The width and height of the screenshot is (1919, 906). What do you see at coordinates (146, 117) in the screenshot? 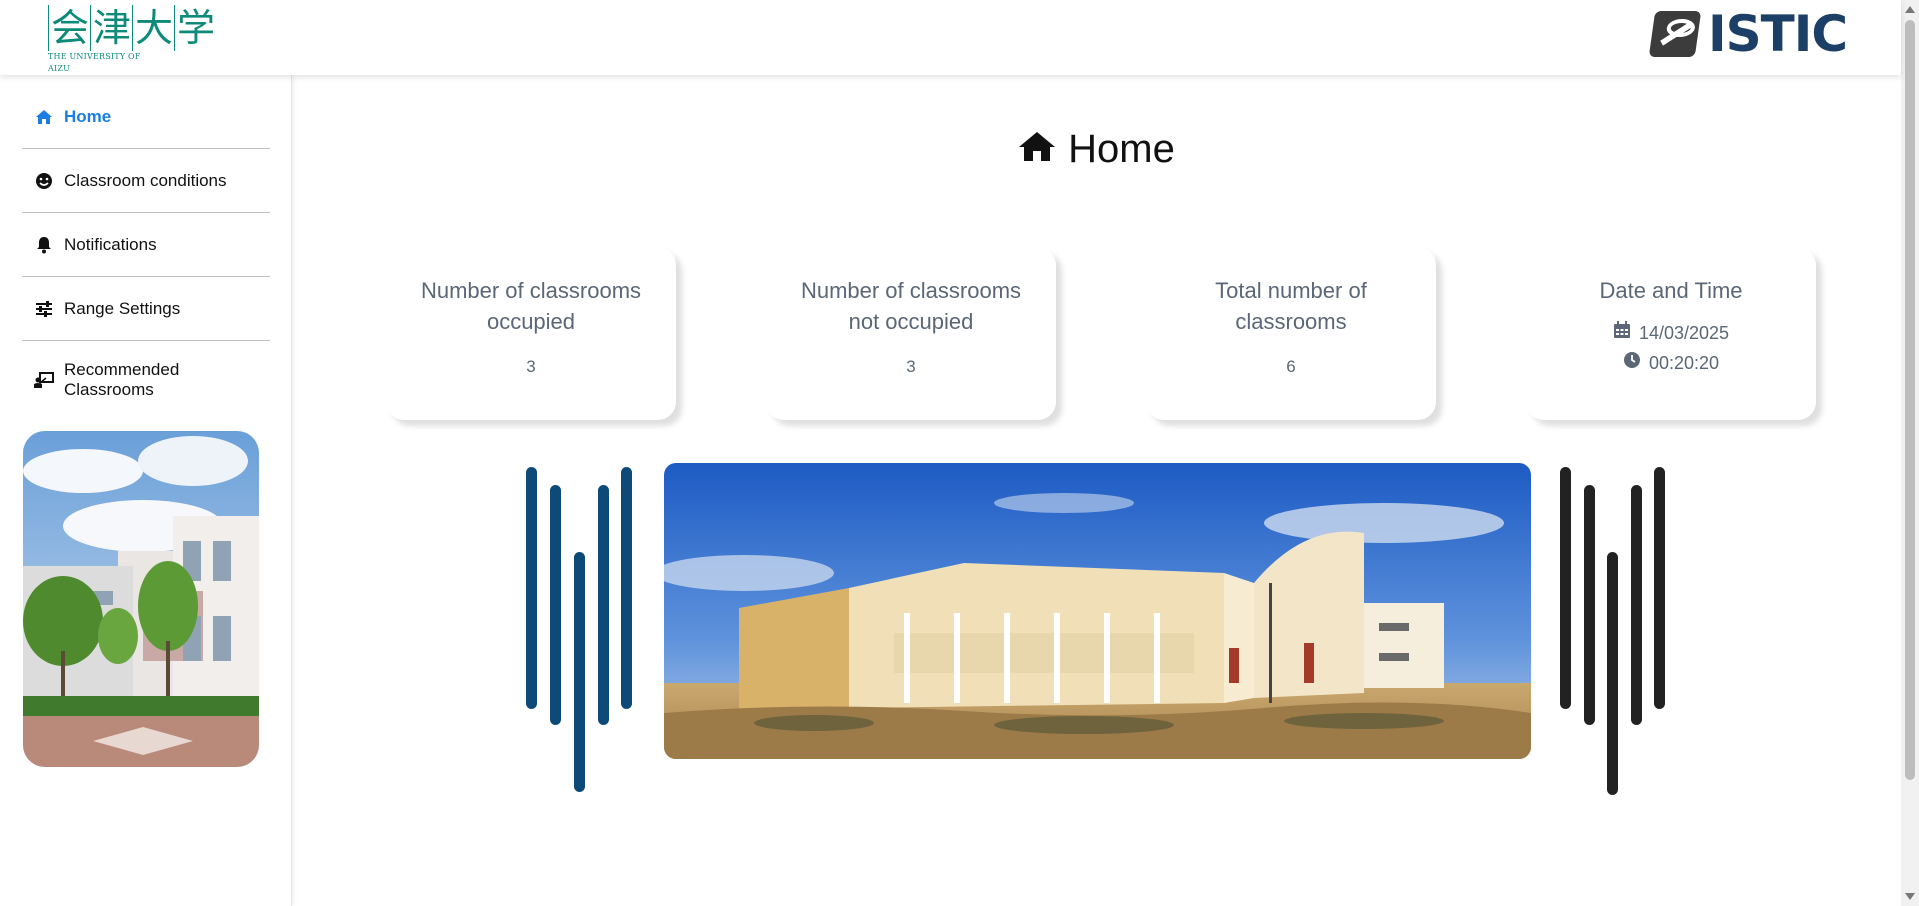
I see `sidebar-item-home: Home` at bounding box center [146, 117].